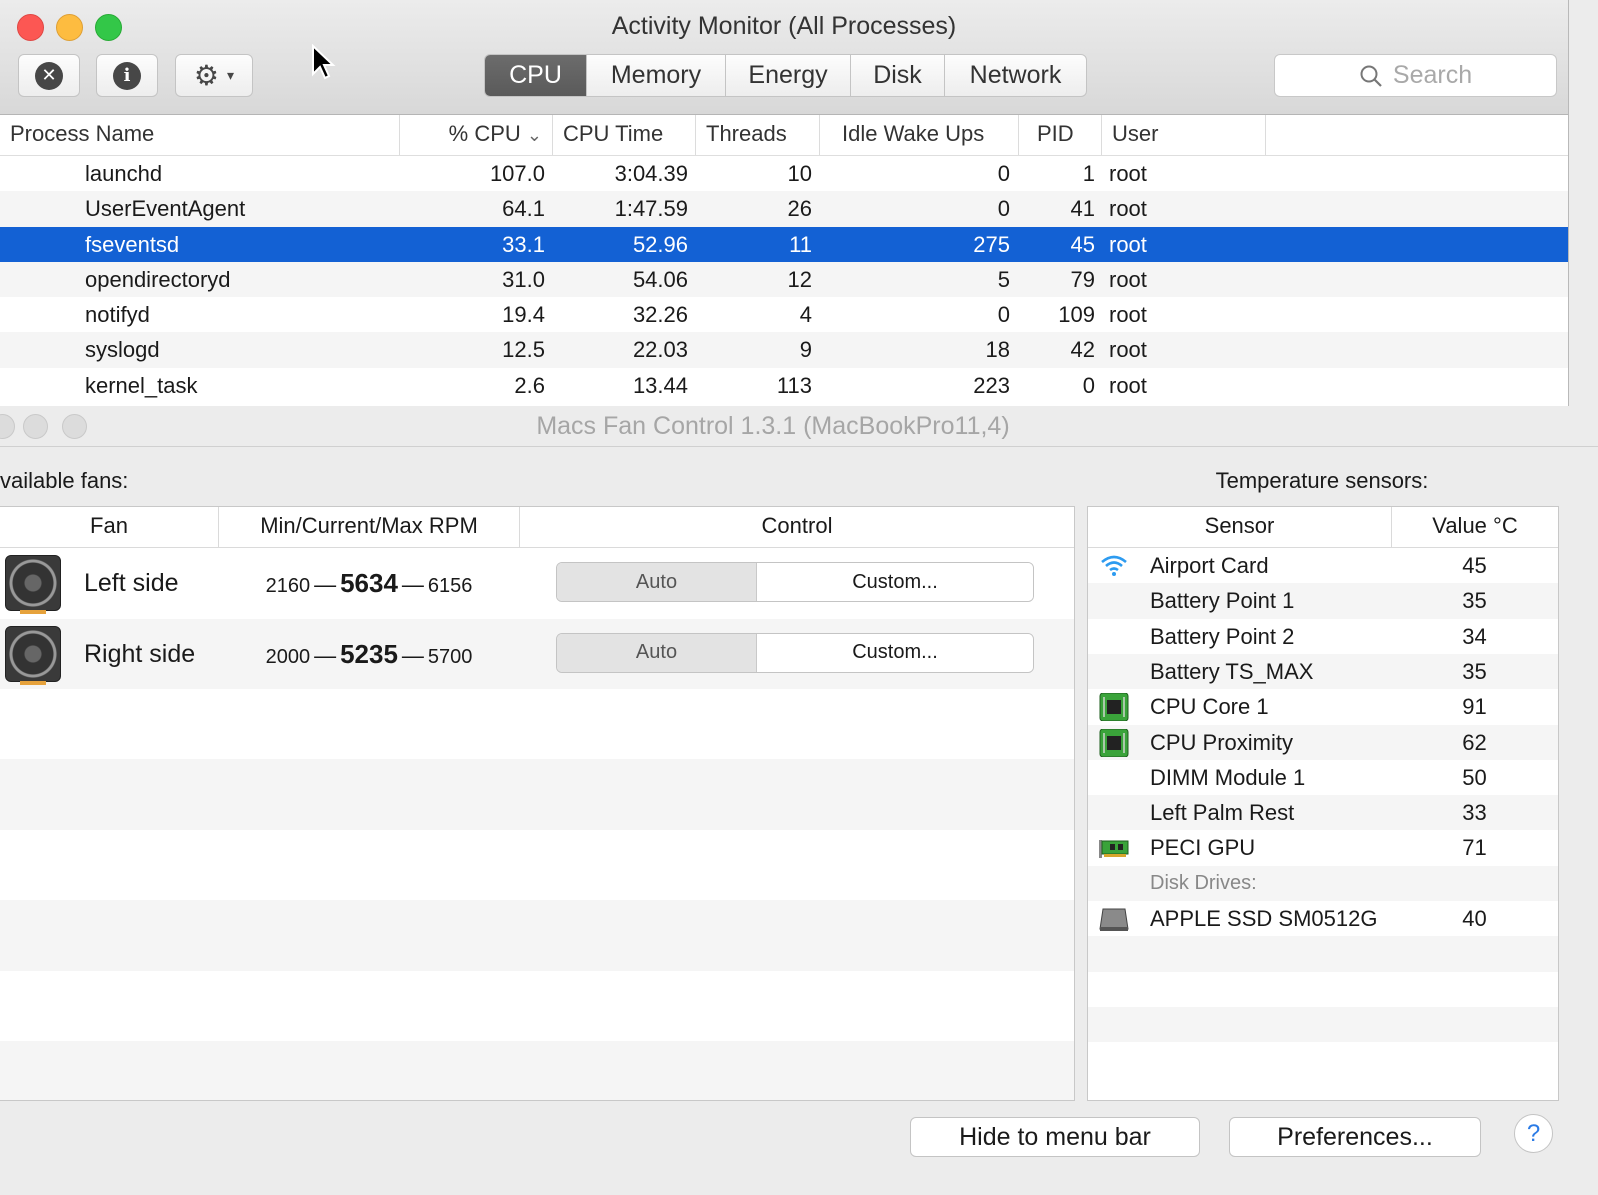  I want to click on process-row: opendirectoryd 31.0 54.06 12 5 79 root, so click(784, 279).